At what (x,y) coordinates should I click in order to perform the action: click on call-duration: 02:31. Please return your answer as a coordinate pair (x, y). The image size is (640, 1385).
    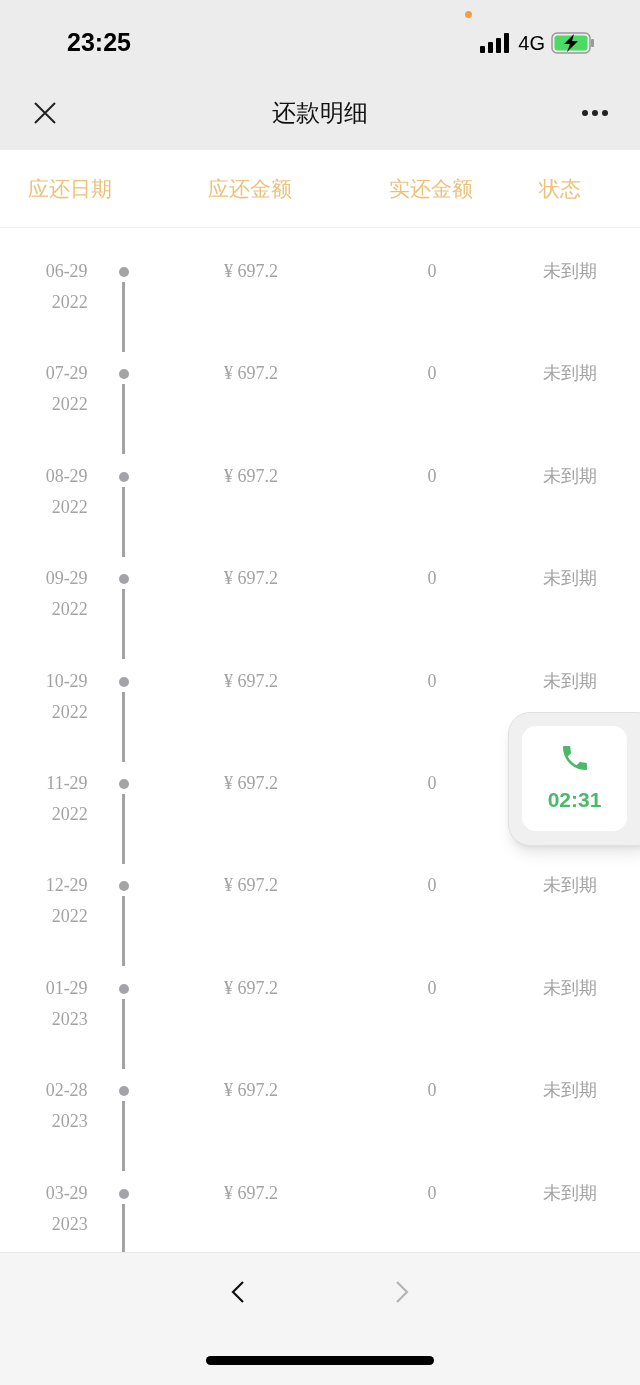
    Looking at the image, I should click on (574, 799).